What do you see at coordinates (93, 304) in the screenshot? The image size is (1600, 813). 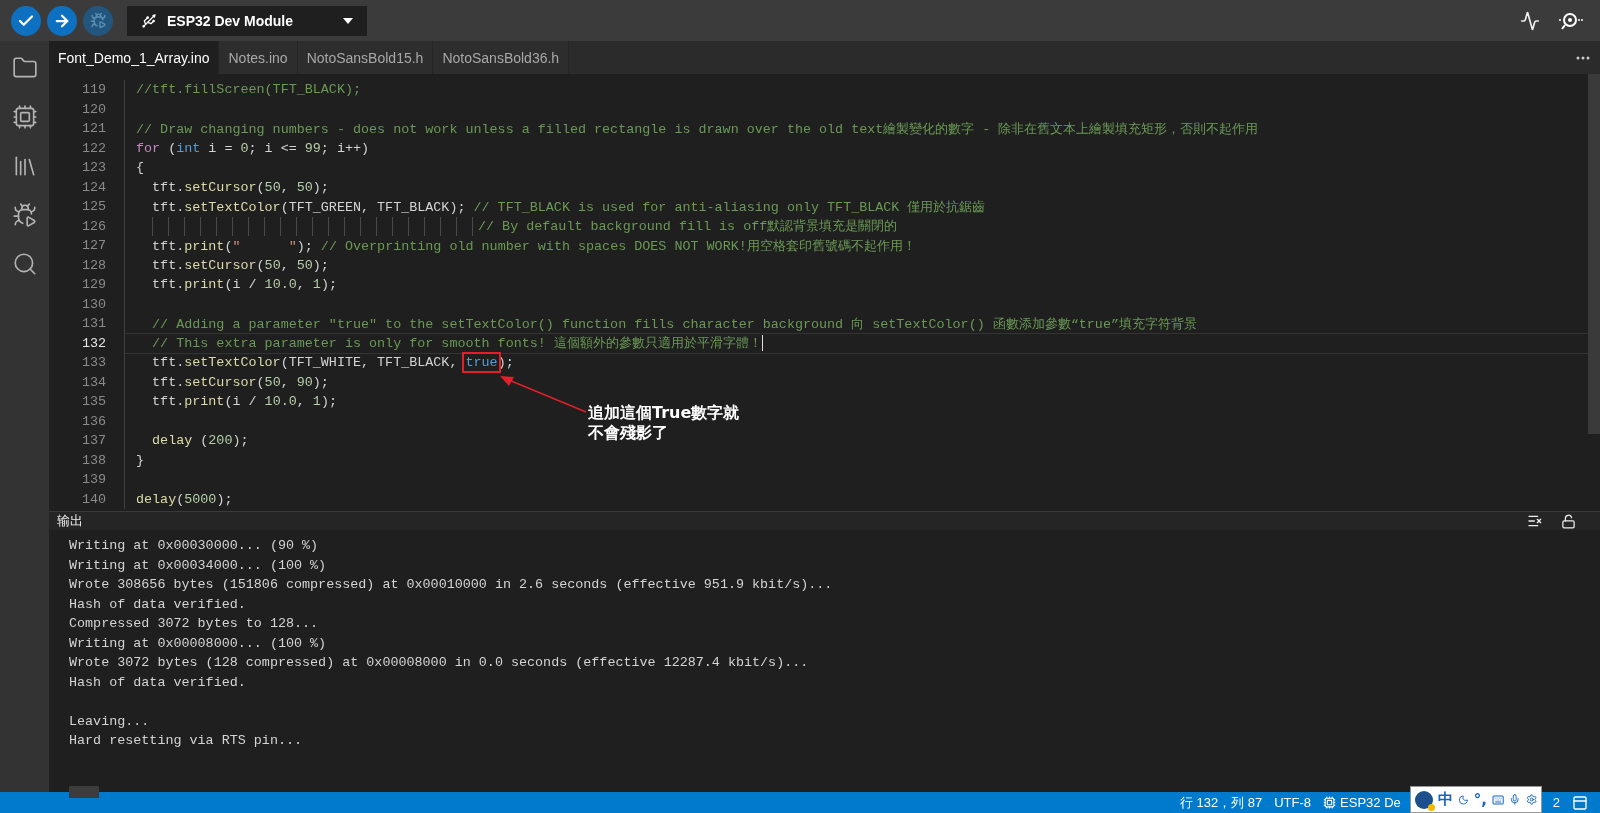 I see `line-number: 130` at bounding box center [93, 304].